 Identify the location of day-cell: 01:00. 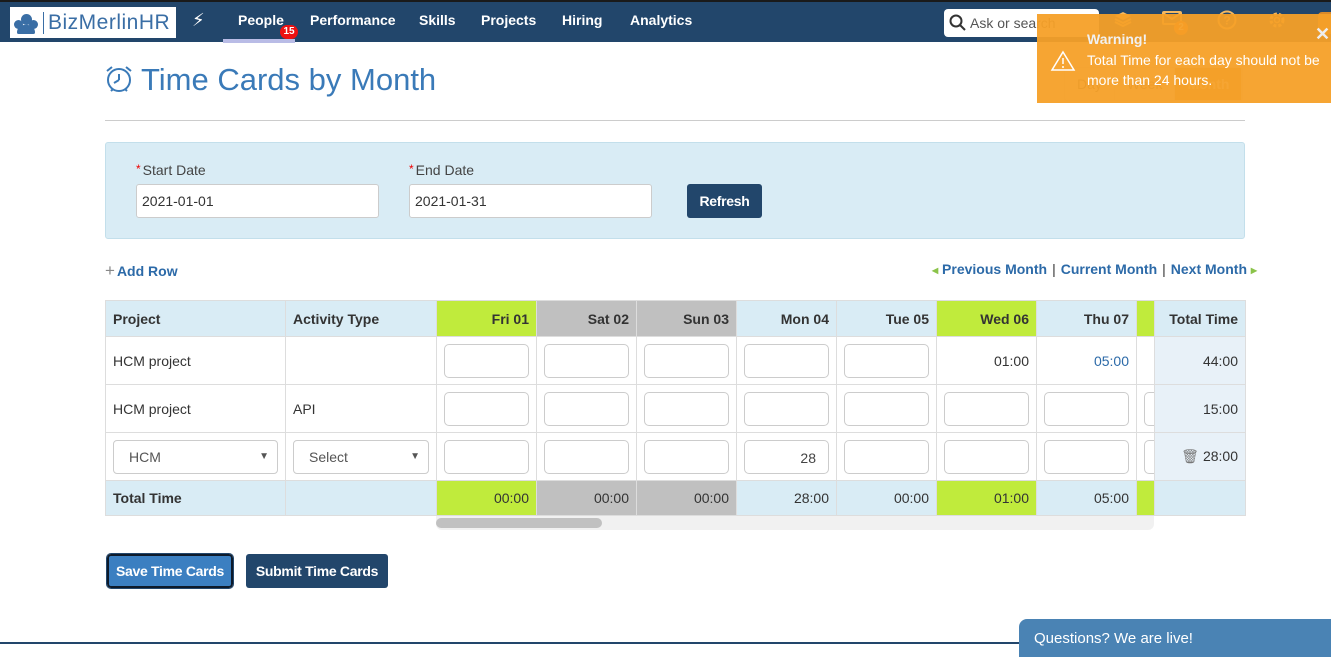
(986, 360).